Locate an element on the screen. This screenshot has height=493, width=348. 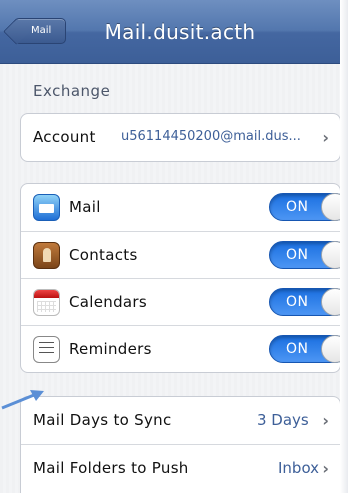
account-group: Account u56114450200@mail.dus... › is located at coordinates (180, 137).